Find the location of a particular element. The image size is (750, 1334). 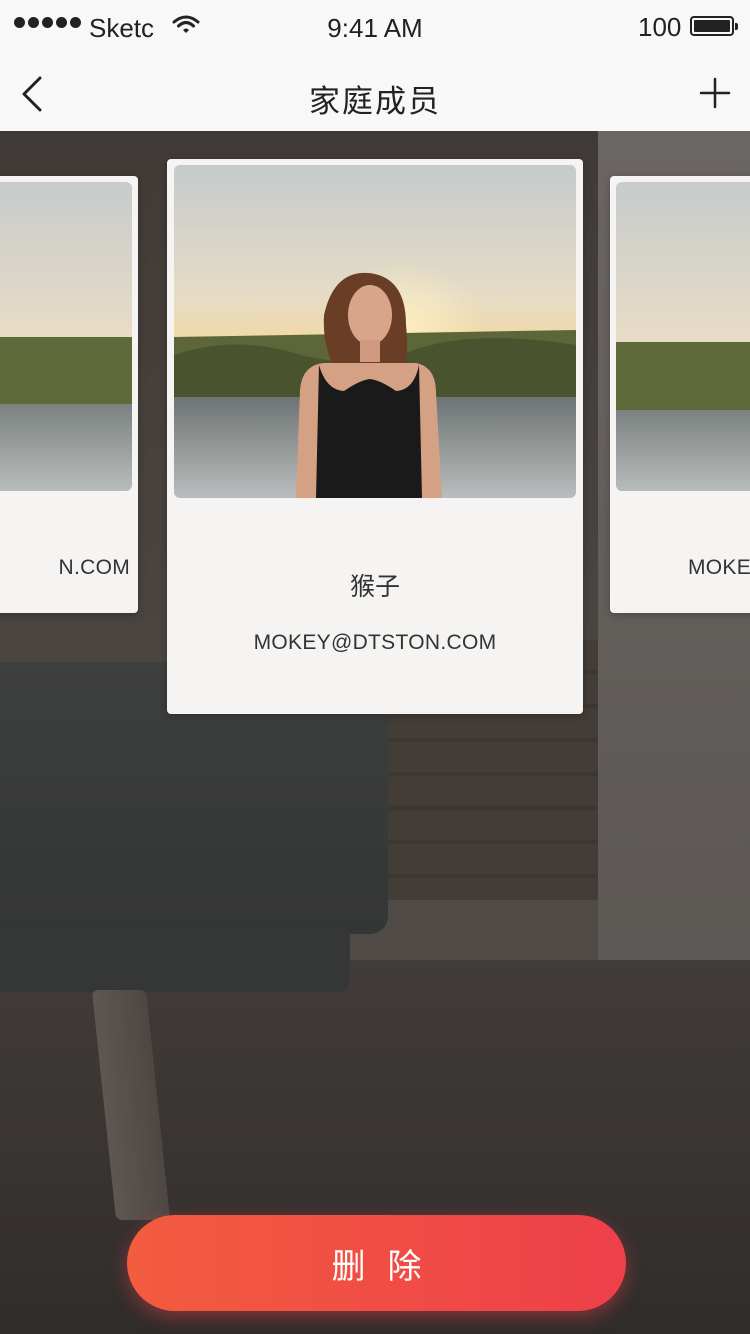

nav-bar: 家庭成员 is located at coordinates (375, 93).